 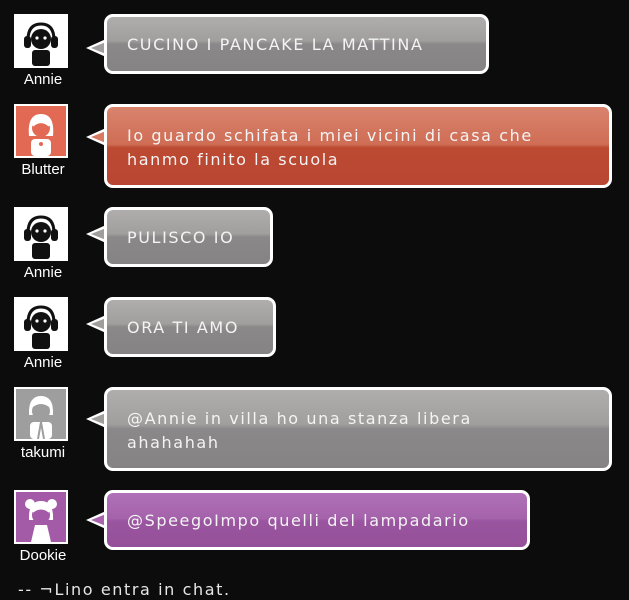 I want to click on message-text-line: hanmo finito la scuola, so click(x=233, y=159).